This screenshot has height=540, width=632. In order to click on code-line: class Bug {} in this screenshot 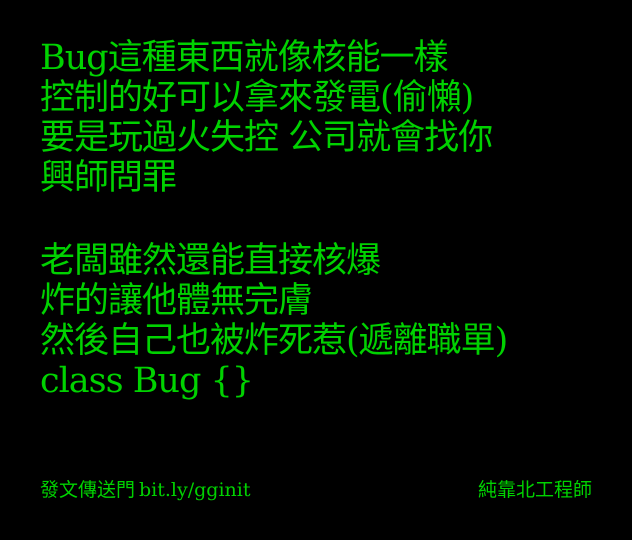, I will do `click(147, 381)`.